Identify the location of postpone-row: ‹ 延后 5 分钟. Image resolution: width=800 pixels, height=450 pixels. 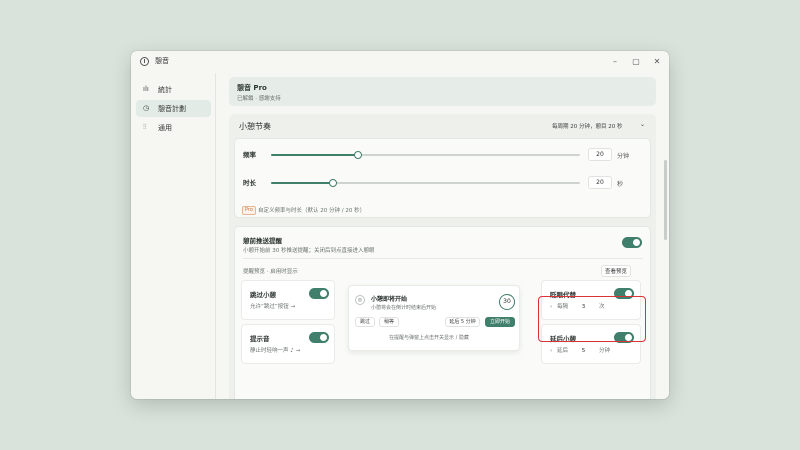
(580, 350).